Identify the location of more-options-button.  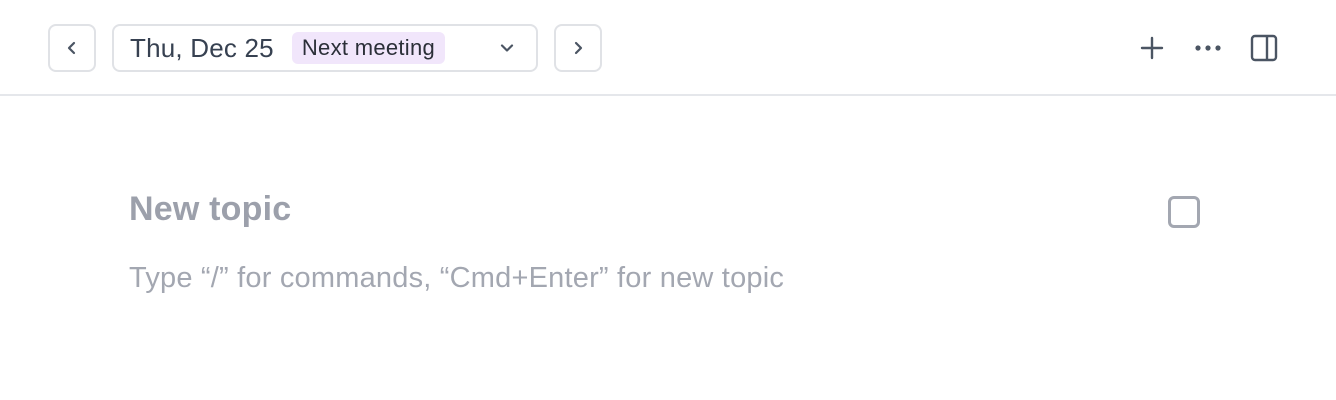
(1208, 48).